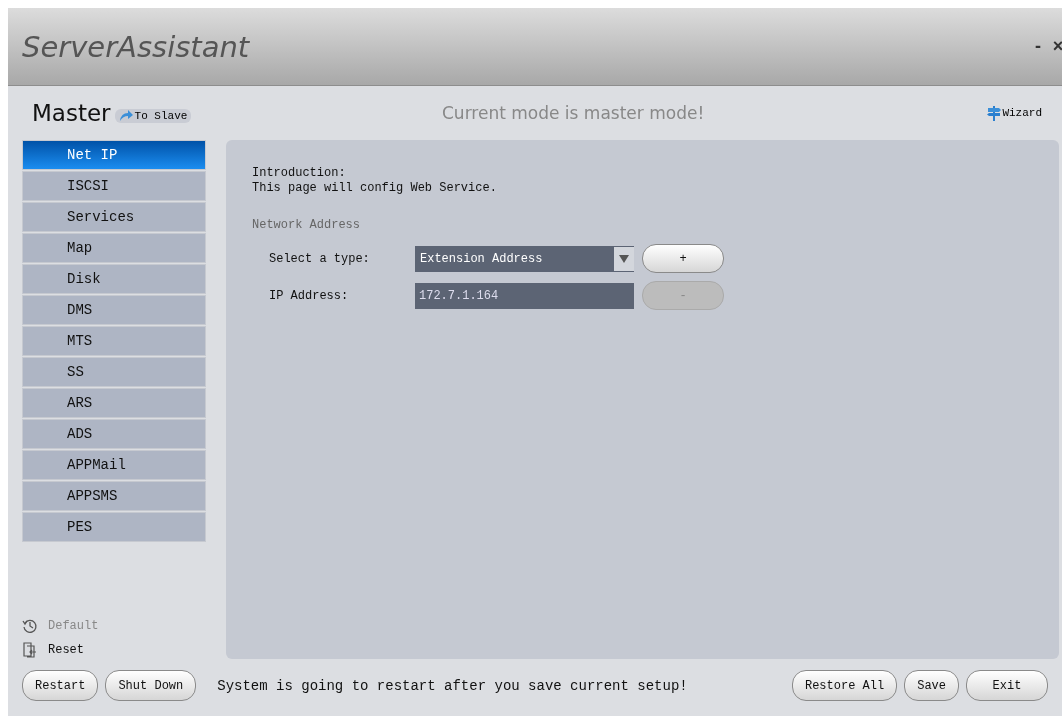  I want to click on sidebar-item: APPSMS, so click(114, 496).